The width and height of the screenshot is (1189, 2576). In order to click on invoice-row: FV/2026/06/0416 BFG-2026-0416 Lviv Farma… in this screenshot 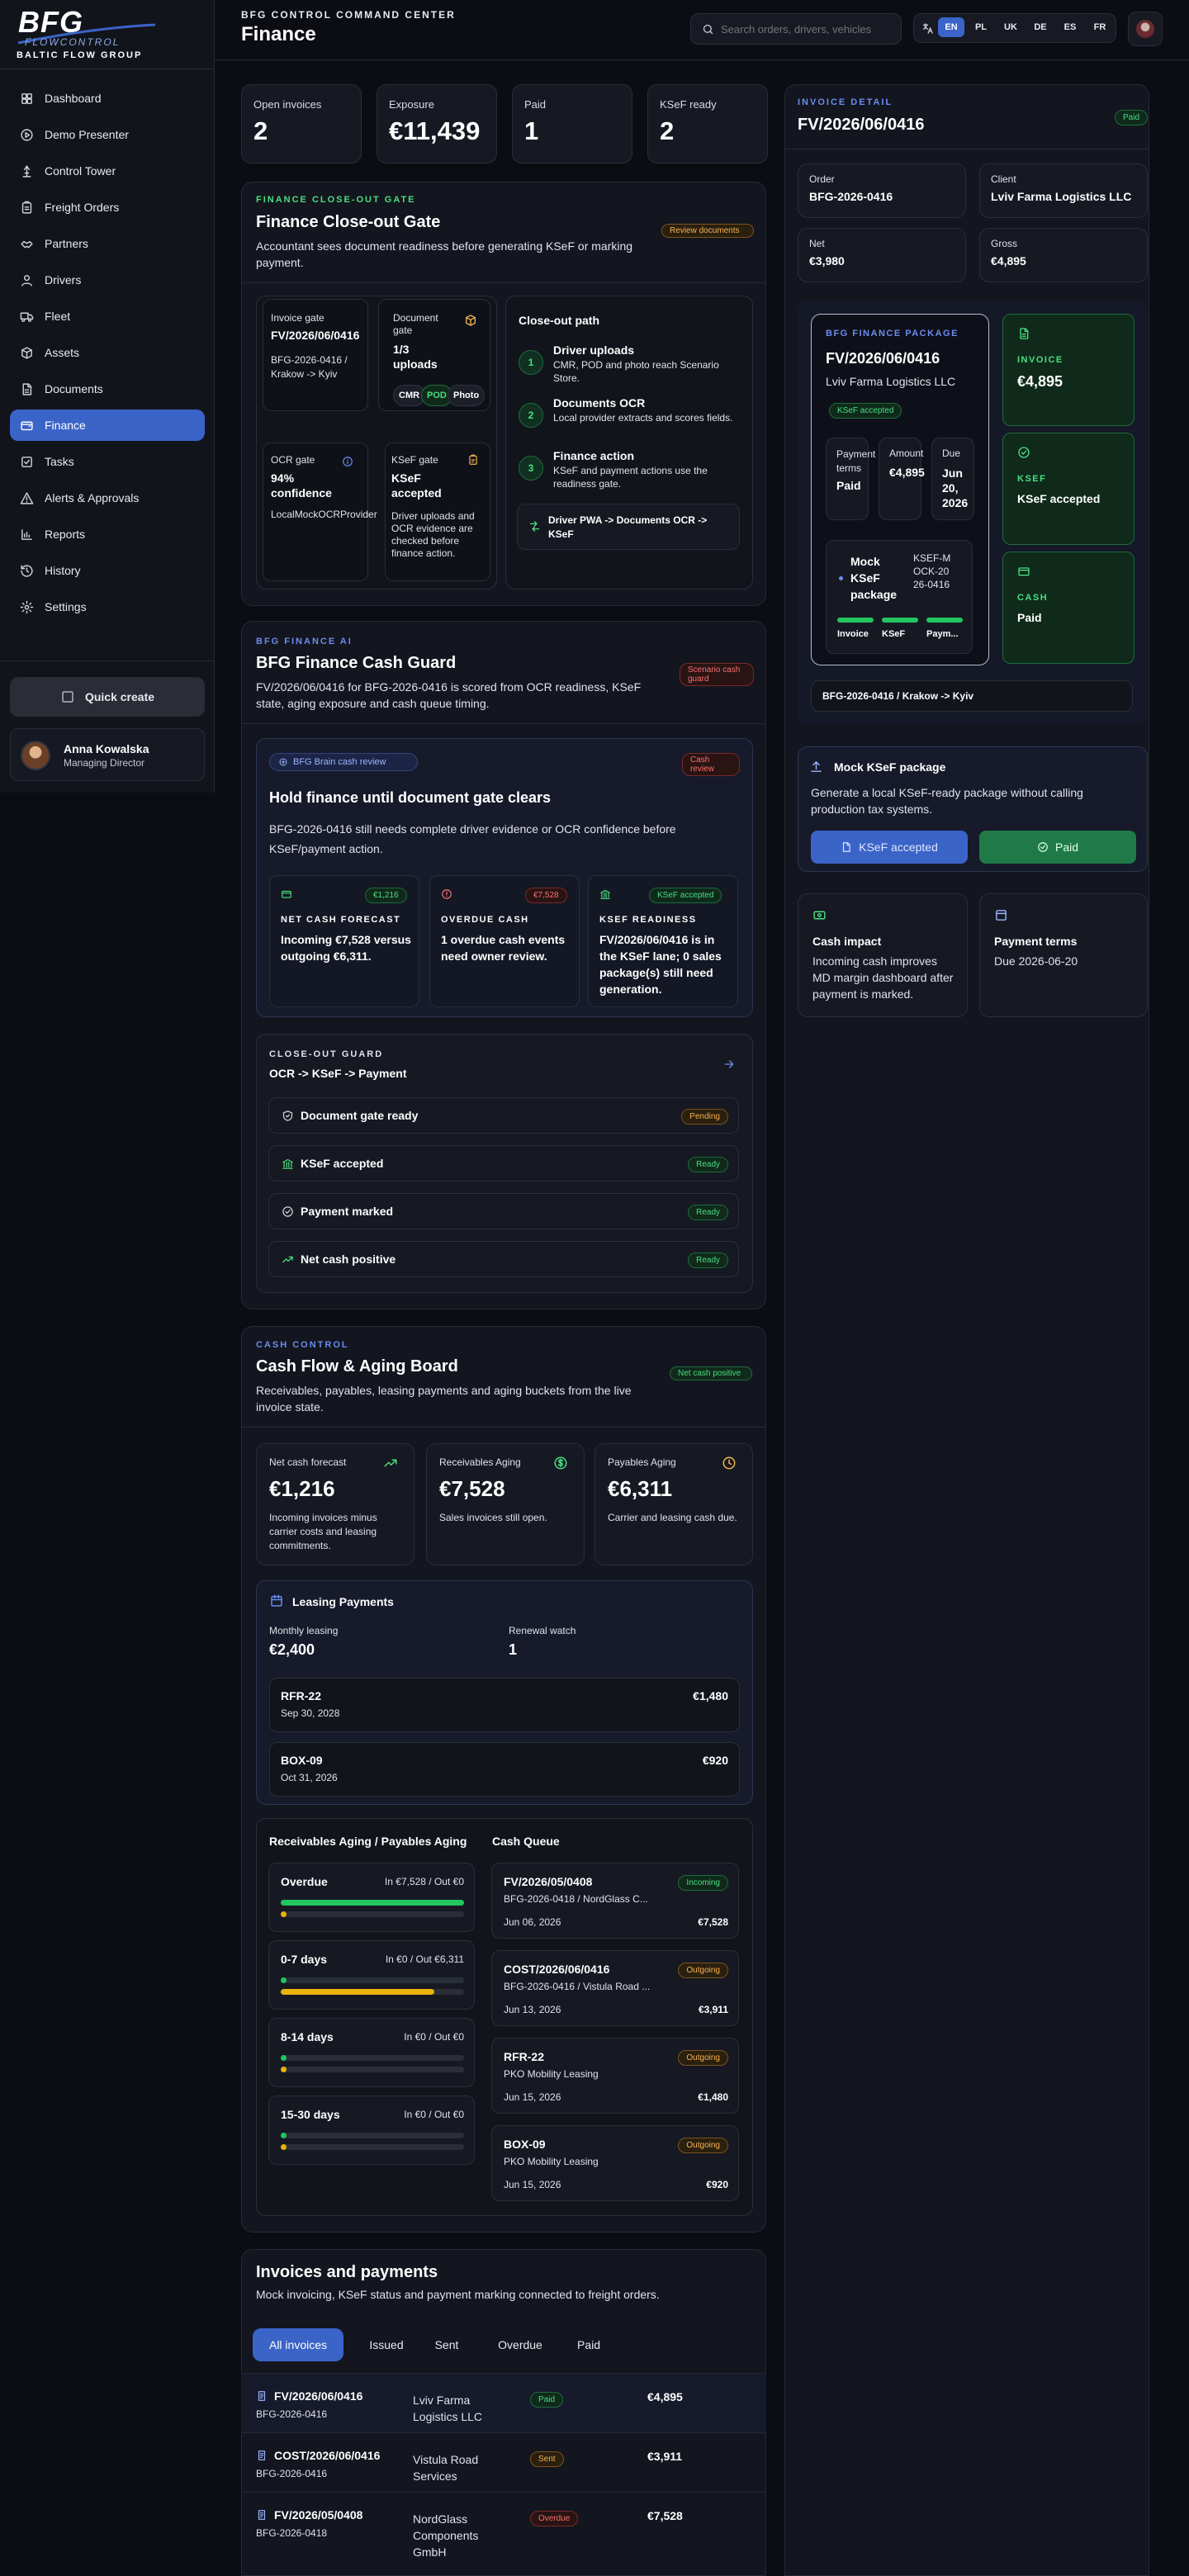, I will do `click(503, 2402)`.